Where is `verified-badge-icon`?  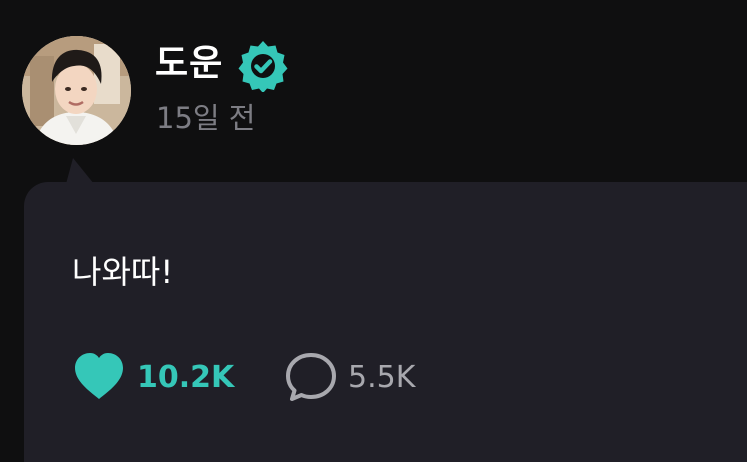 verified-badge-icon is located at coordinates (263, 66).